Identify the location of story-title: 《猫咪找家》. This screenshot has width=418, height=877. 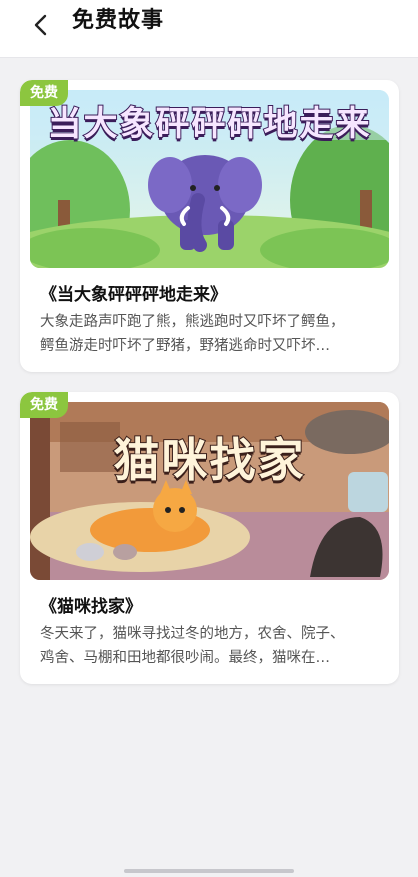
(91, 607).